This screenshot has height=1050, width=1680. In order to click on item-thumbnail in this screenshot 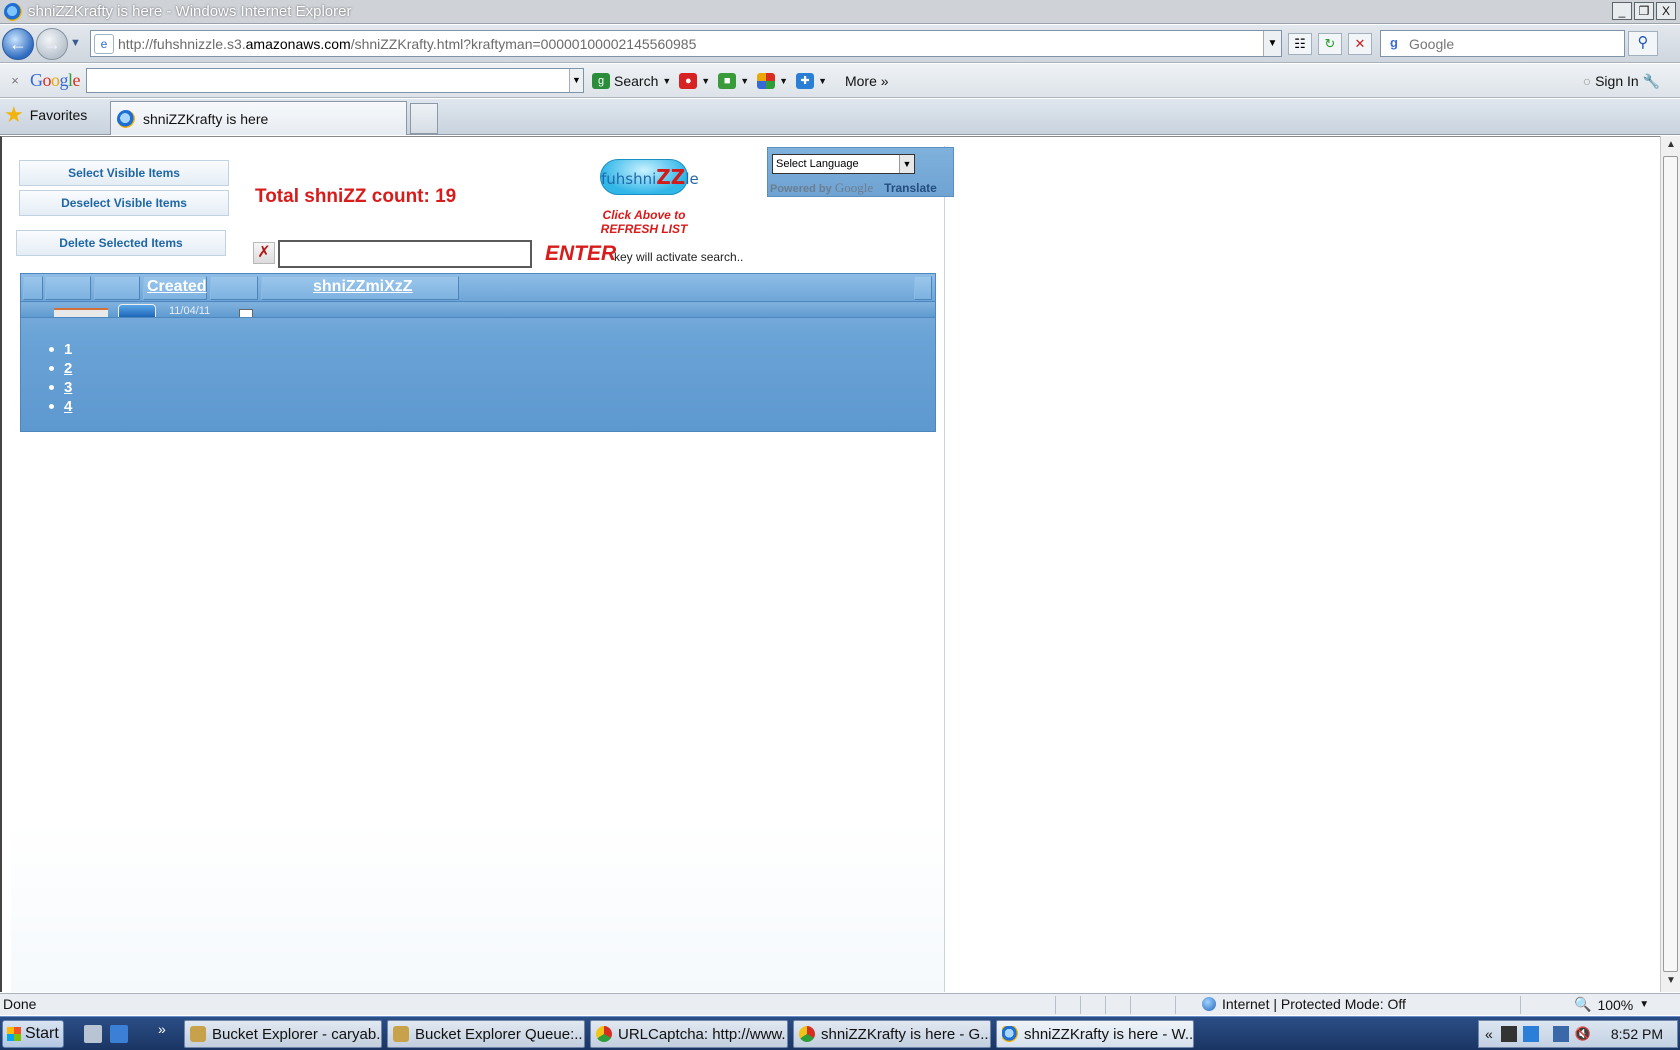, I will do `click(81, 312)`.